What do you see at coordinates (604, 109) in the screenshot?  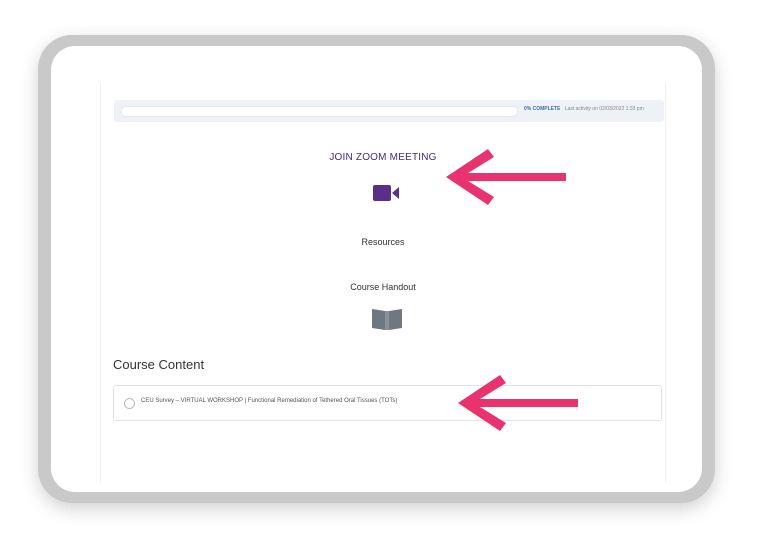 I see `last-activity: Last activity on 02/03/2022 1:33 pm` at bounding box center [604, 109].